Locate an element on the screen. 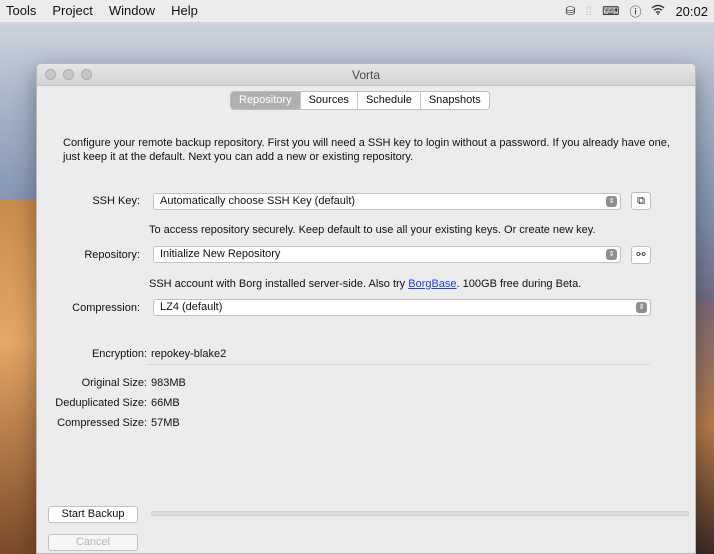  copy-icon: ⧉ is located at coordinates (641, 201).